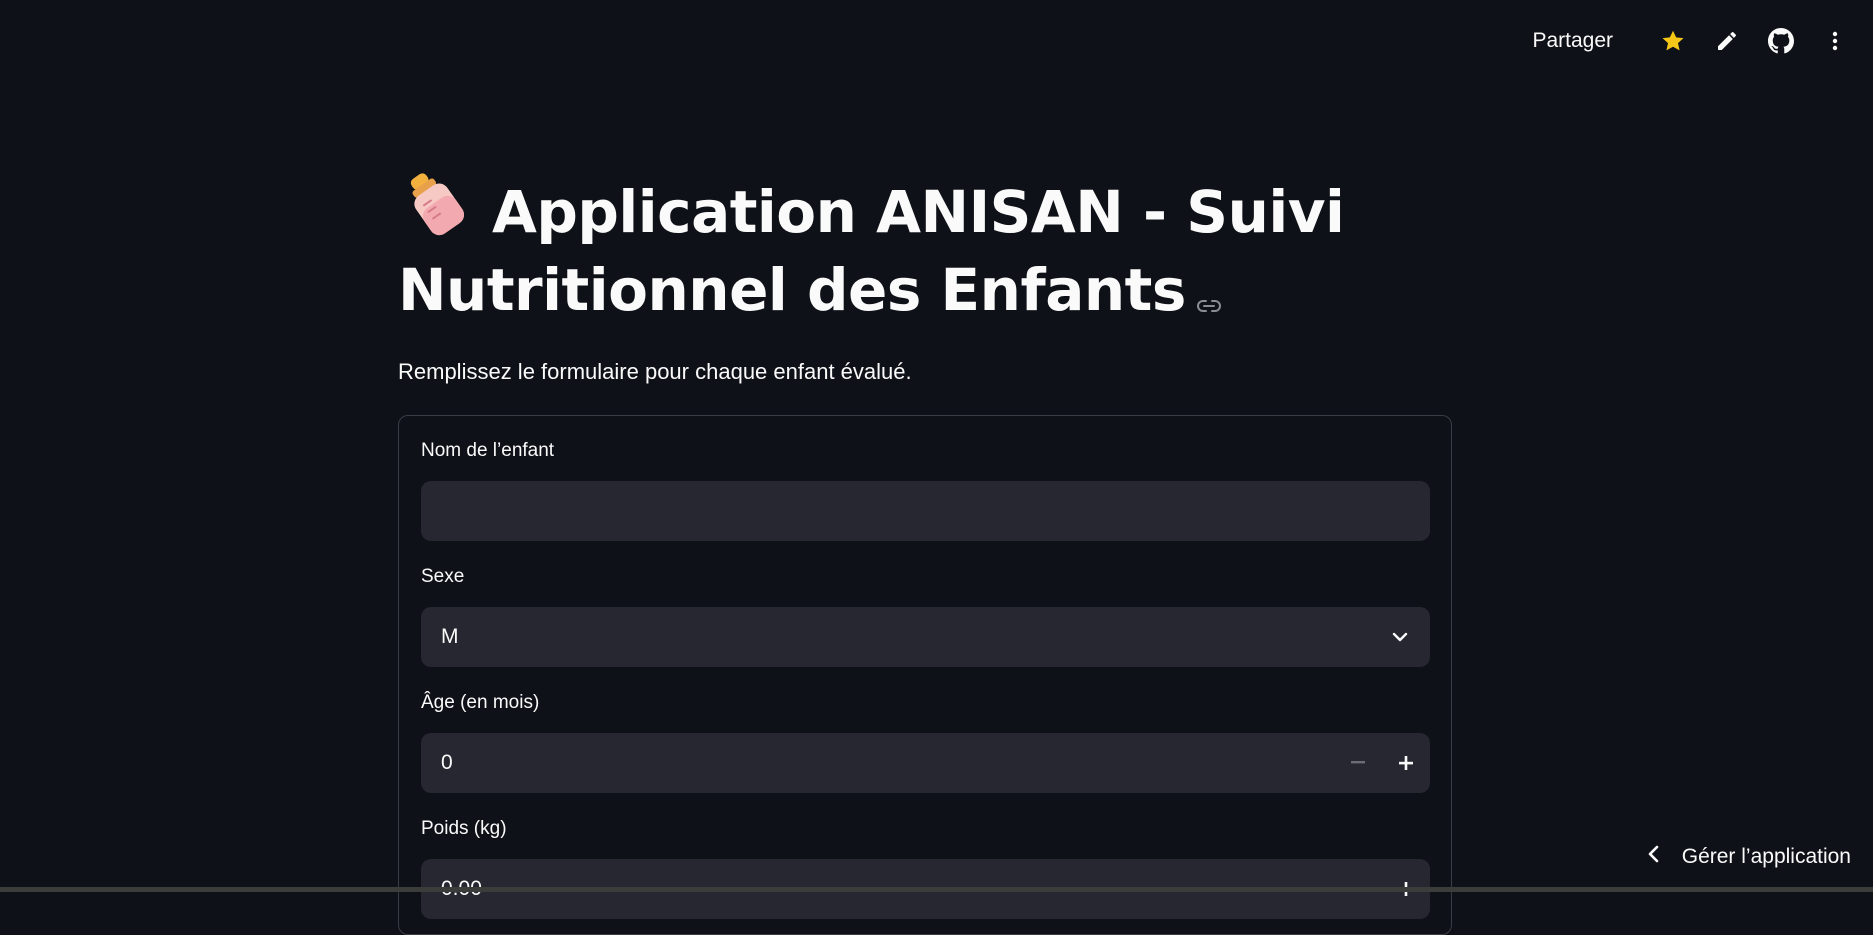  What do you see at coordinates (925, 511) in the screenshot?
I see `name-input` at bounding box center [925, 511].